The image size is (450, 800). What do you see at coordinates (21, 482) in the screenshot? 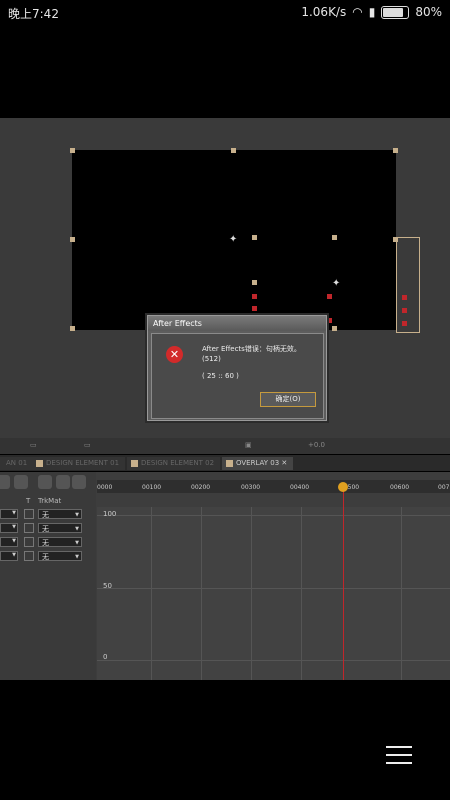
I see `pen-icon` at bounding box center [21, 482].